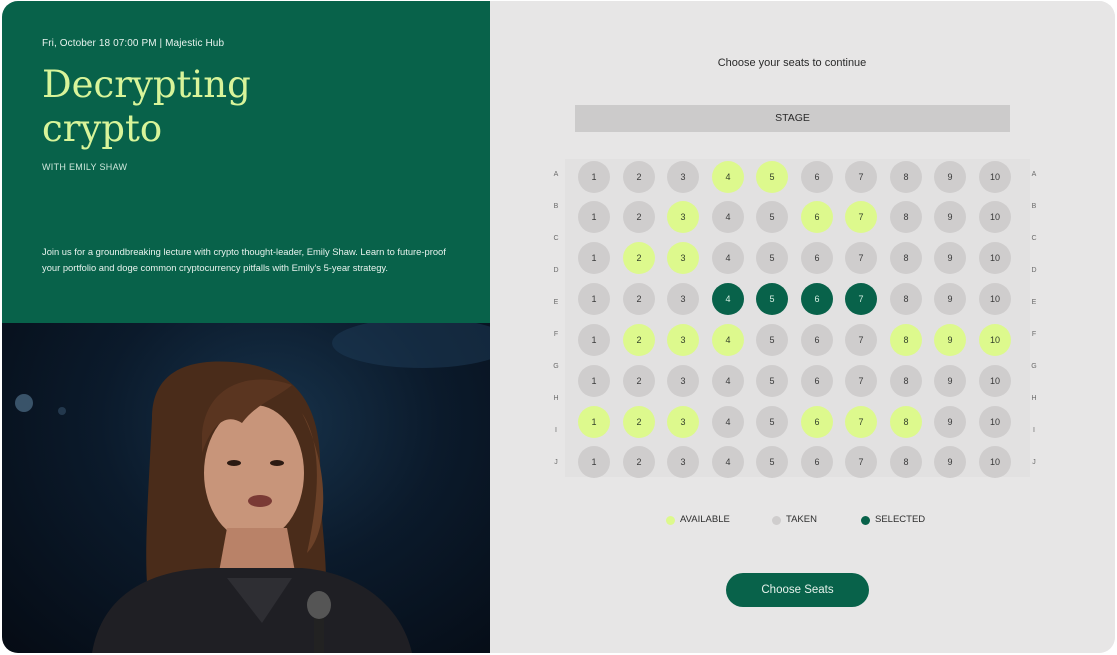 The image size is (1117, 655). Describe the element at coordinates (639, 177) in the screenshot. I see `seat-row1-2: 2` at that location.